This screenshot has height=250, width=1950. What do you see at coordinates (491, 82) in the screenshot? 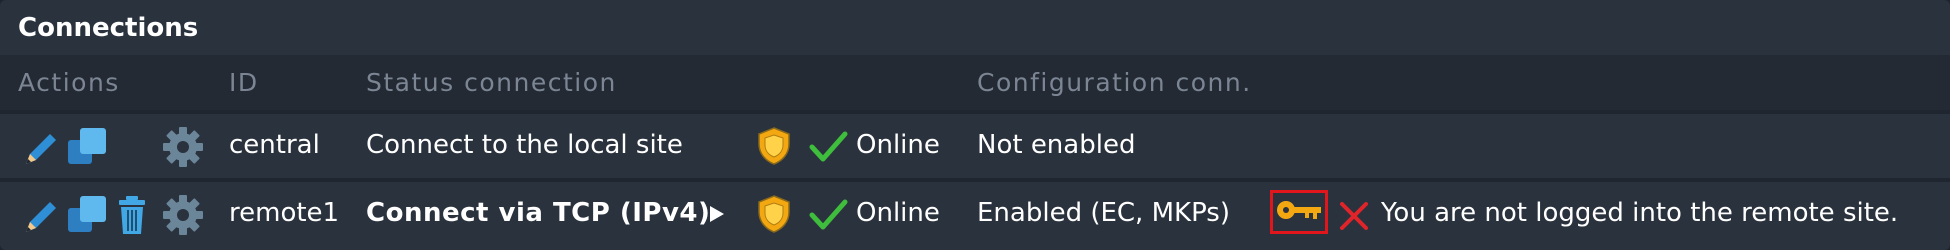
I see `column-header-status: Status connection` at bounding box center [491, 82].